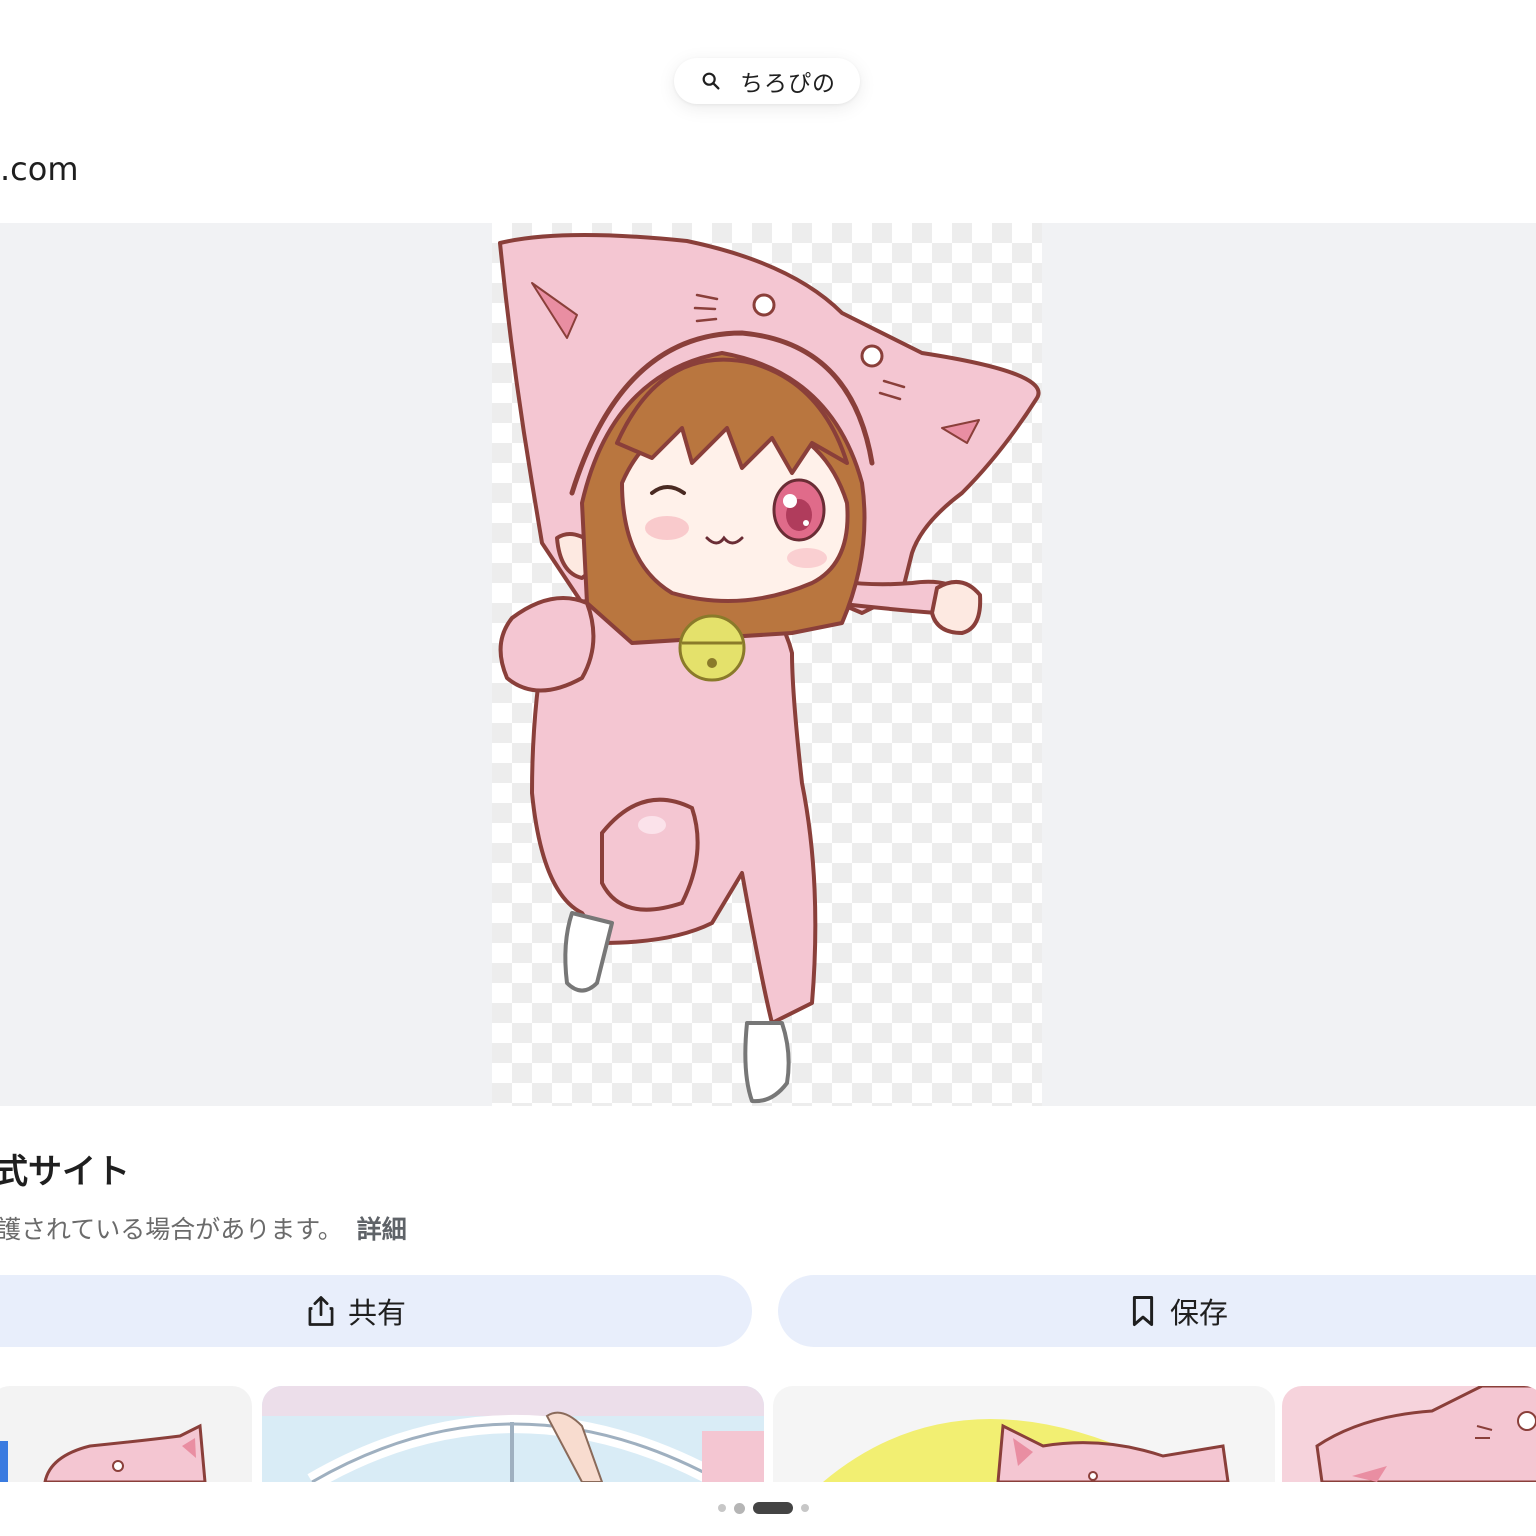 This screenshot has width=1536, height=1536. What do you see at coordinates (1157, 1311) in the screenshot?
I see `save-button: 保存` at bounding box center [1157, 1311].